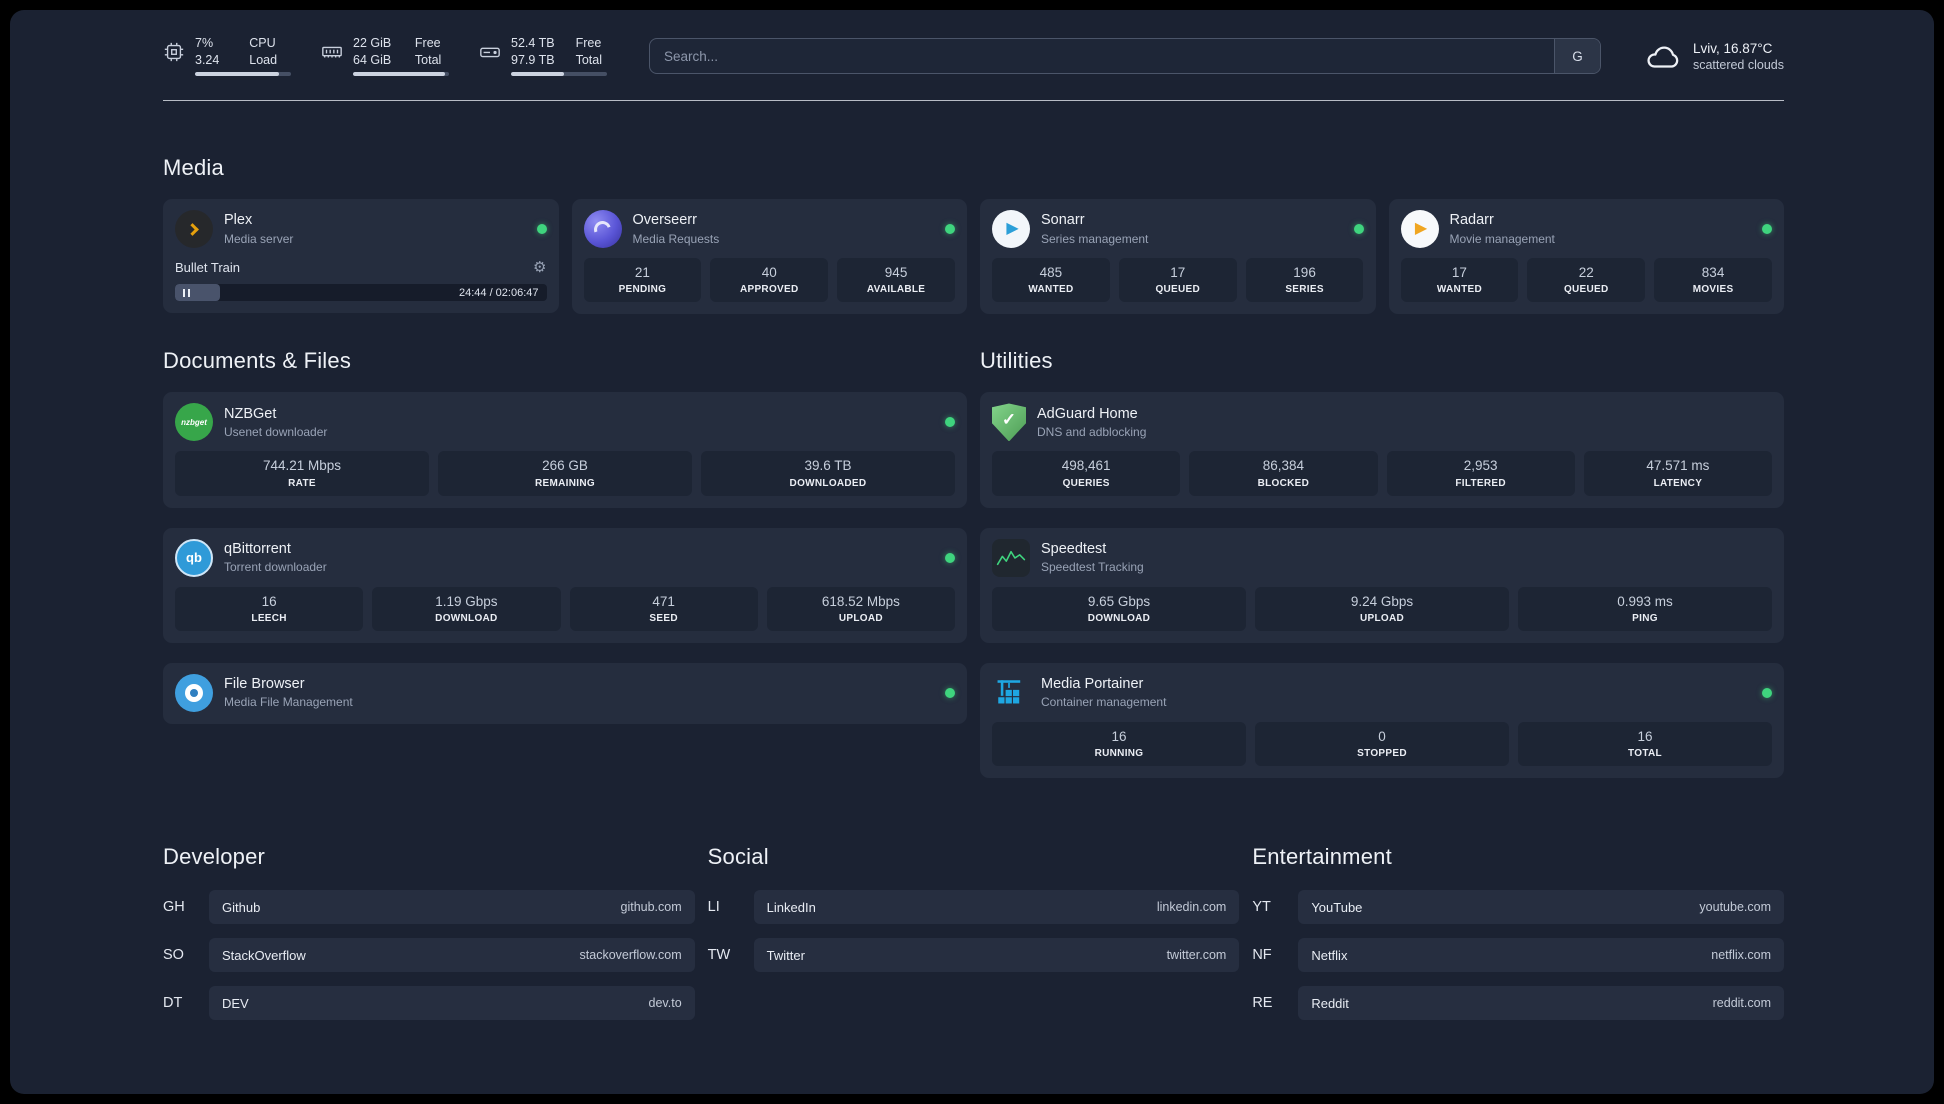 Image resolution: width=1944 pixels, height=1104 pixels. Describe the element at coordinates (257, 548) in the screenshot. I see `service-name: qBittorrent` at that location.